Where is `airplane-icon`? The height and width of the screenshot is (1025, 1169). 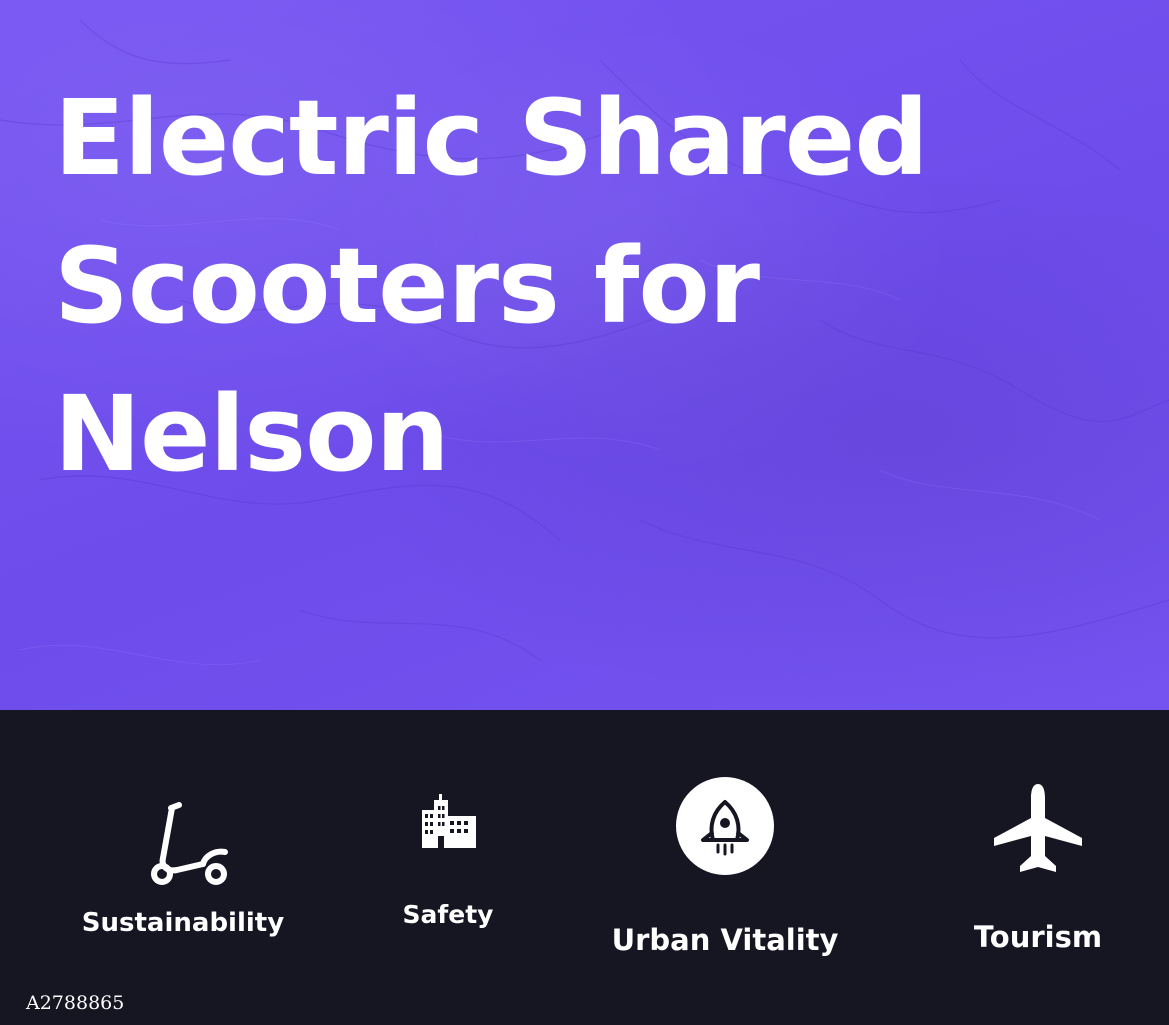
airplane-icon is located at coordinates (1038, 828).